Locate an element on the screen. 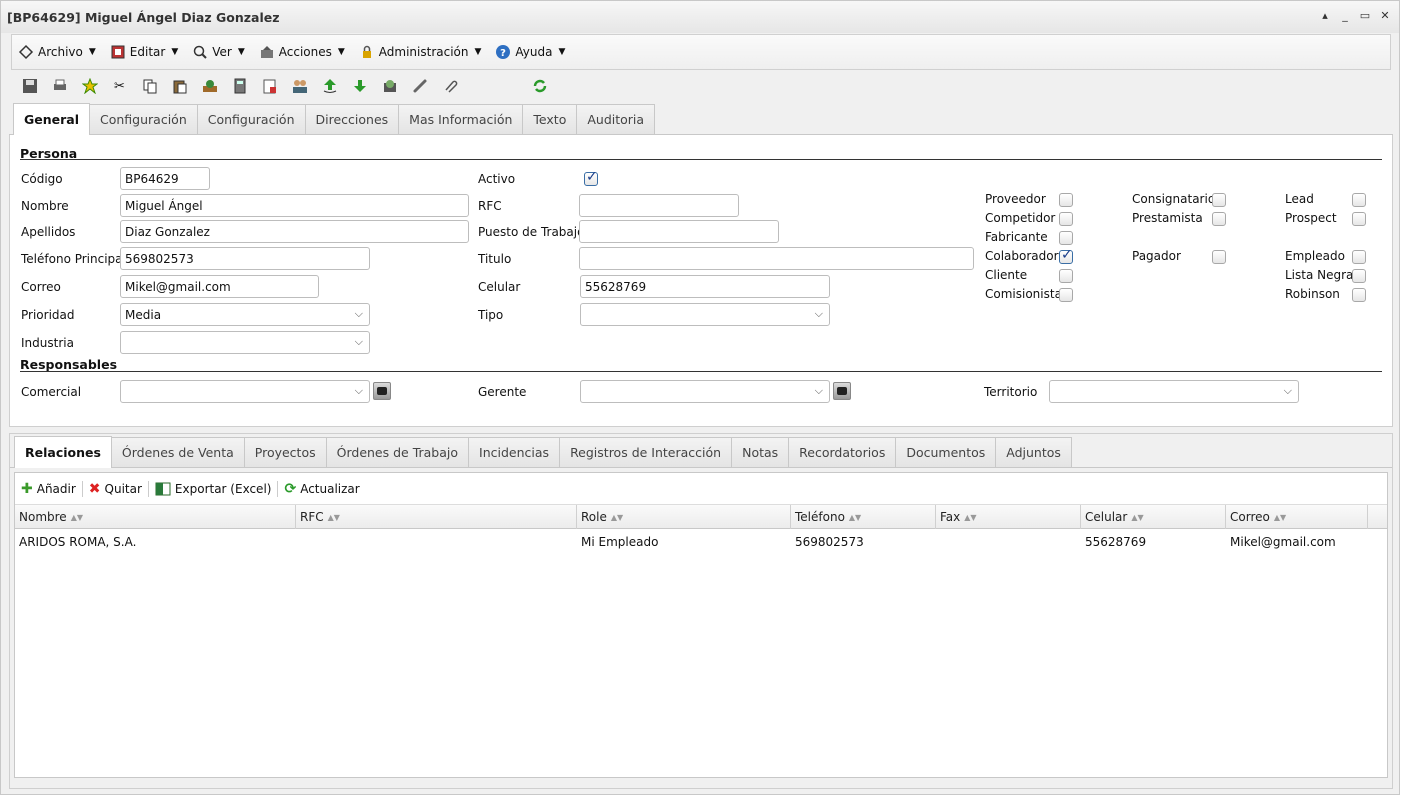  column-title: Role is located at coordinates (594, 517).